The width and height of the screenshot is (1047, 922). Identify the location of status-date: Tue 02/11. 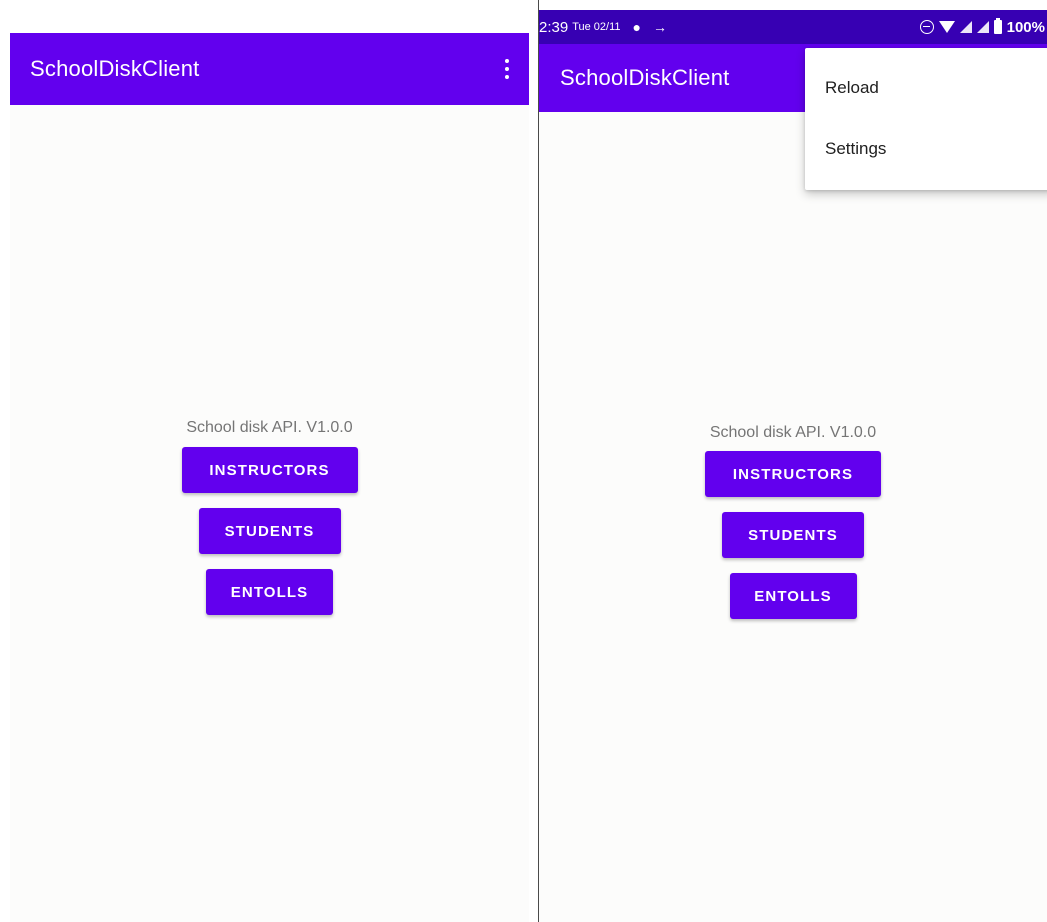
(596, 27).